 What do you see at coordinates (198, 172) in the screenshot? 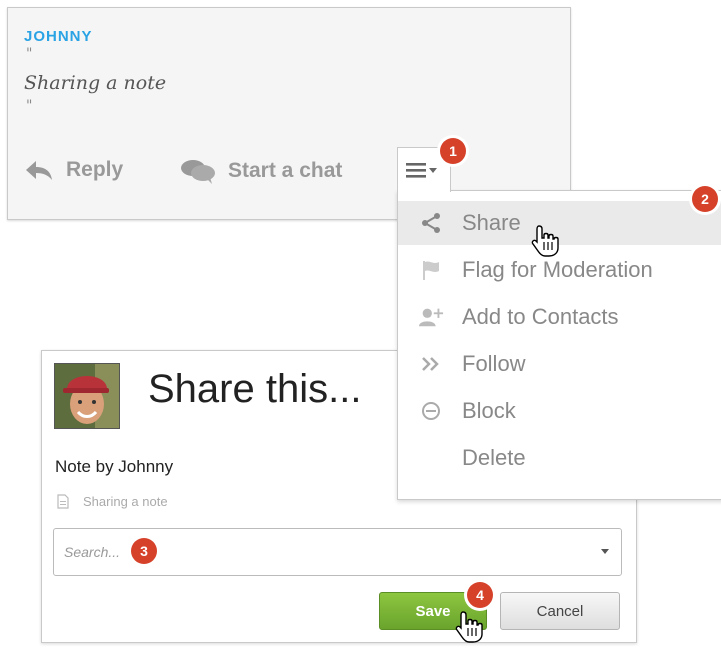
I see `chat-bubble-icon` at bounding box center [198, 172].